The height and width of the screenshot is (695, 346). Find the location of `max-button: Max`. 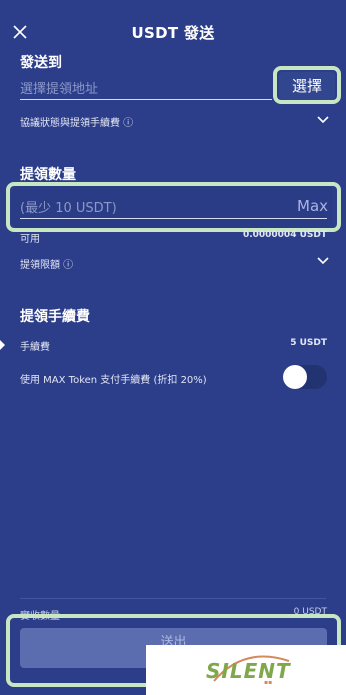

max-button: Max is located at coordinates (312, 206).